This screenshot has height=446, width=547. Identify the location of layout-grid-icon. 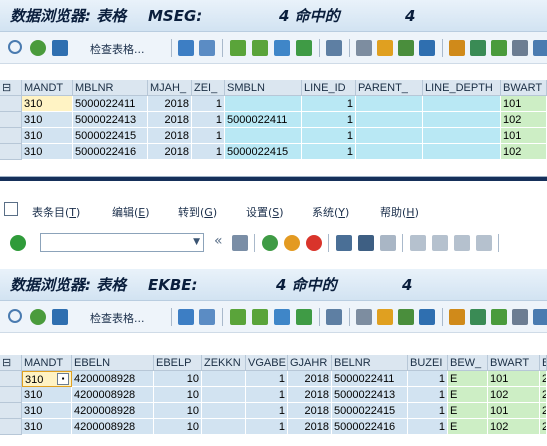
(457, 48).